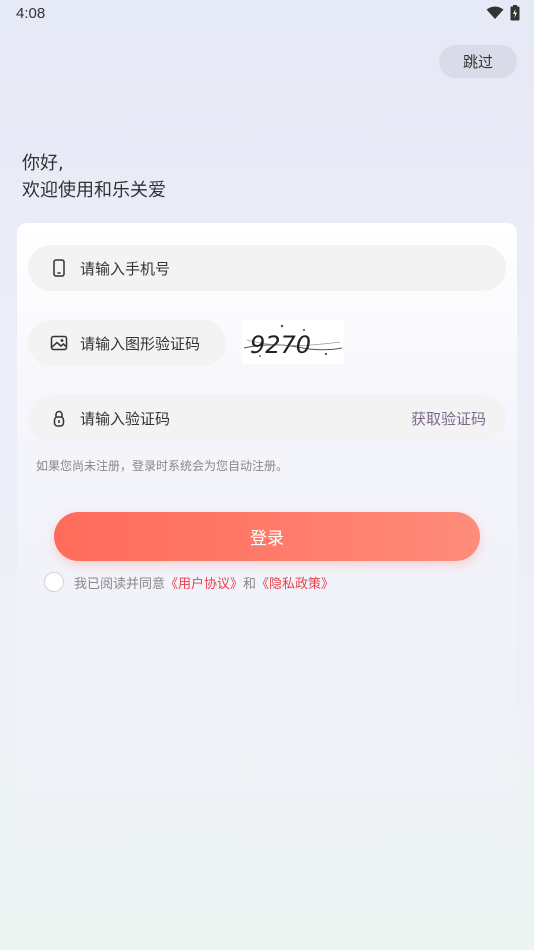 The width and height of the screenshot is (534, 950). What do you see at coordinates (140, 343) in the screenshot?
I see `captcha-placeholder: 请输入图形验证码` at bounding box center [140, 343].